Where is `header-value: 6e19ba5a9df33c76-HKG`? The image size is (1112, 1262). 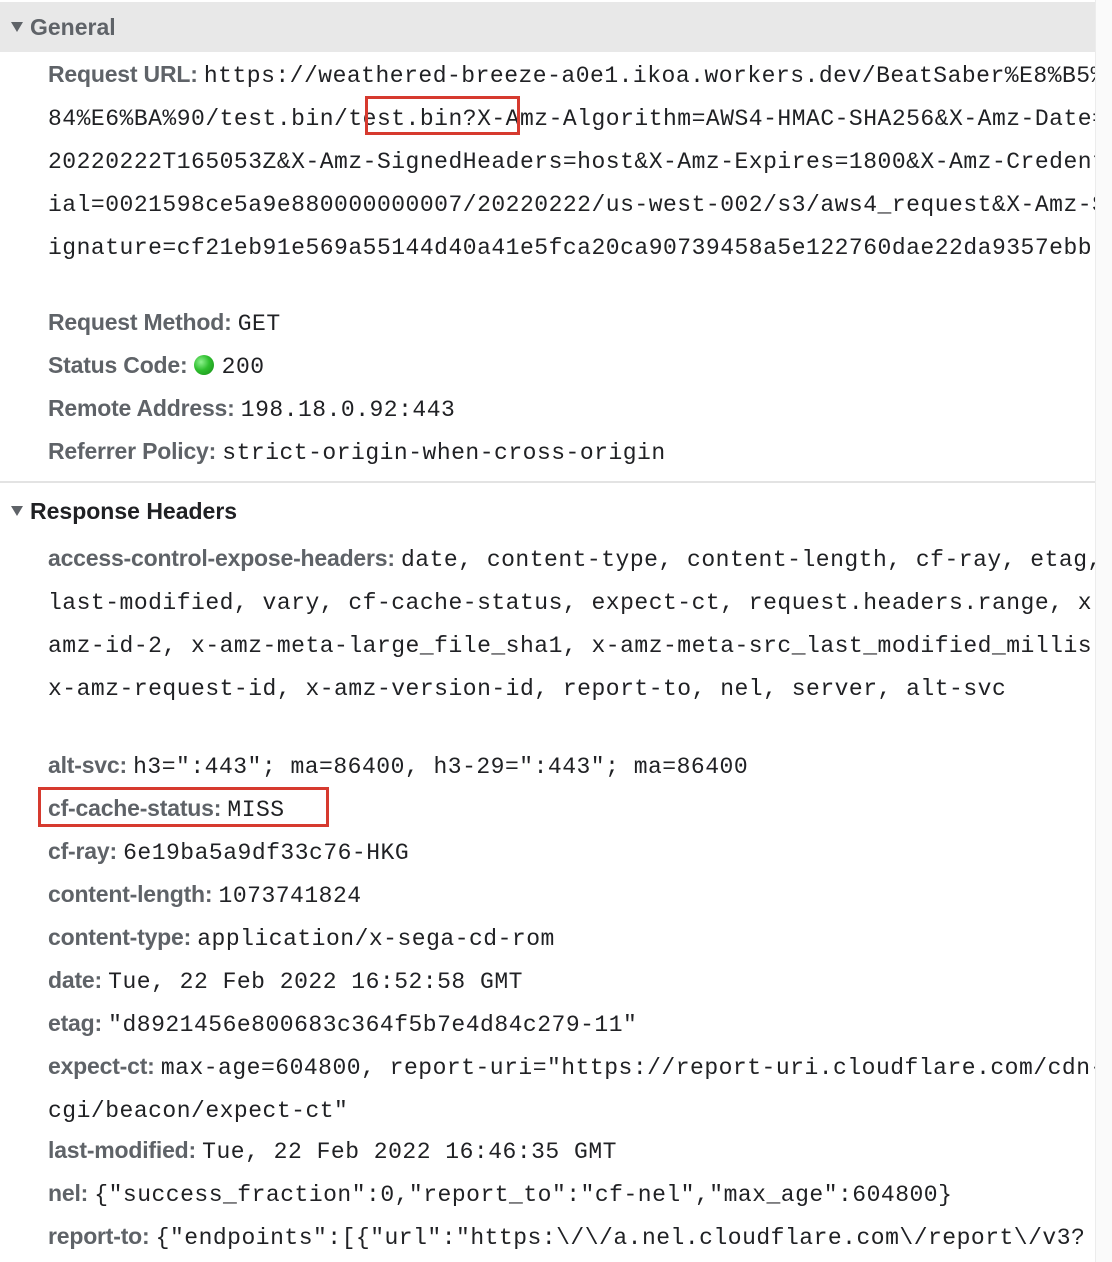
header-value: 6e19ba5a9df33c76-HKG is located at coordinates (266, 853).